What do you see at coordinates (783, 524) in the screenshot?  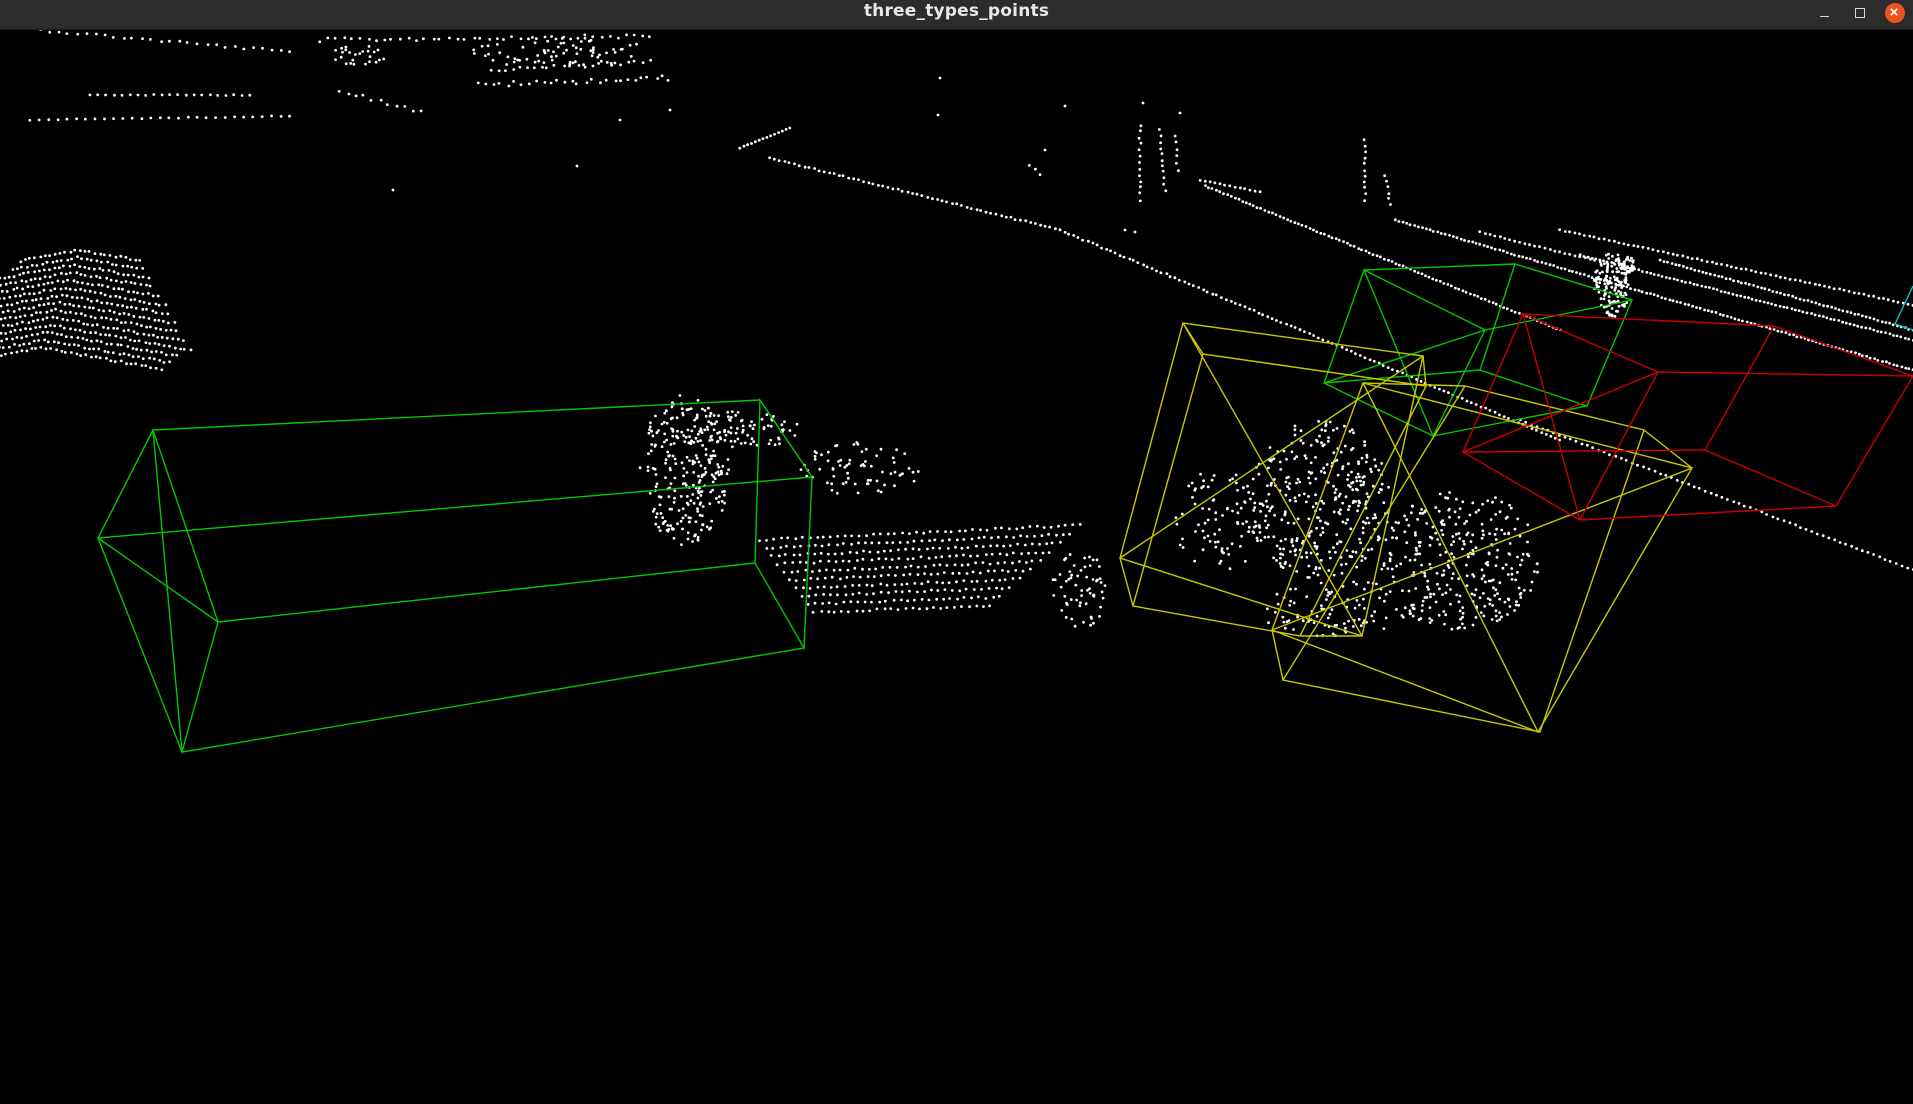 I see `bounding-box-green-vehicle-back` at bounding box center [783, 524].